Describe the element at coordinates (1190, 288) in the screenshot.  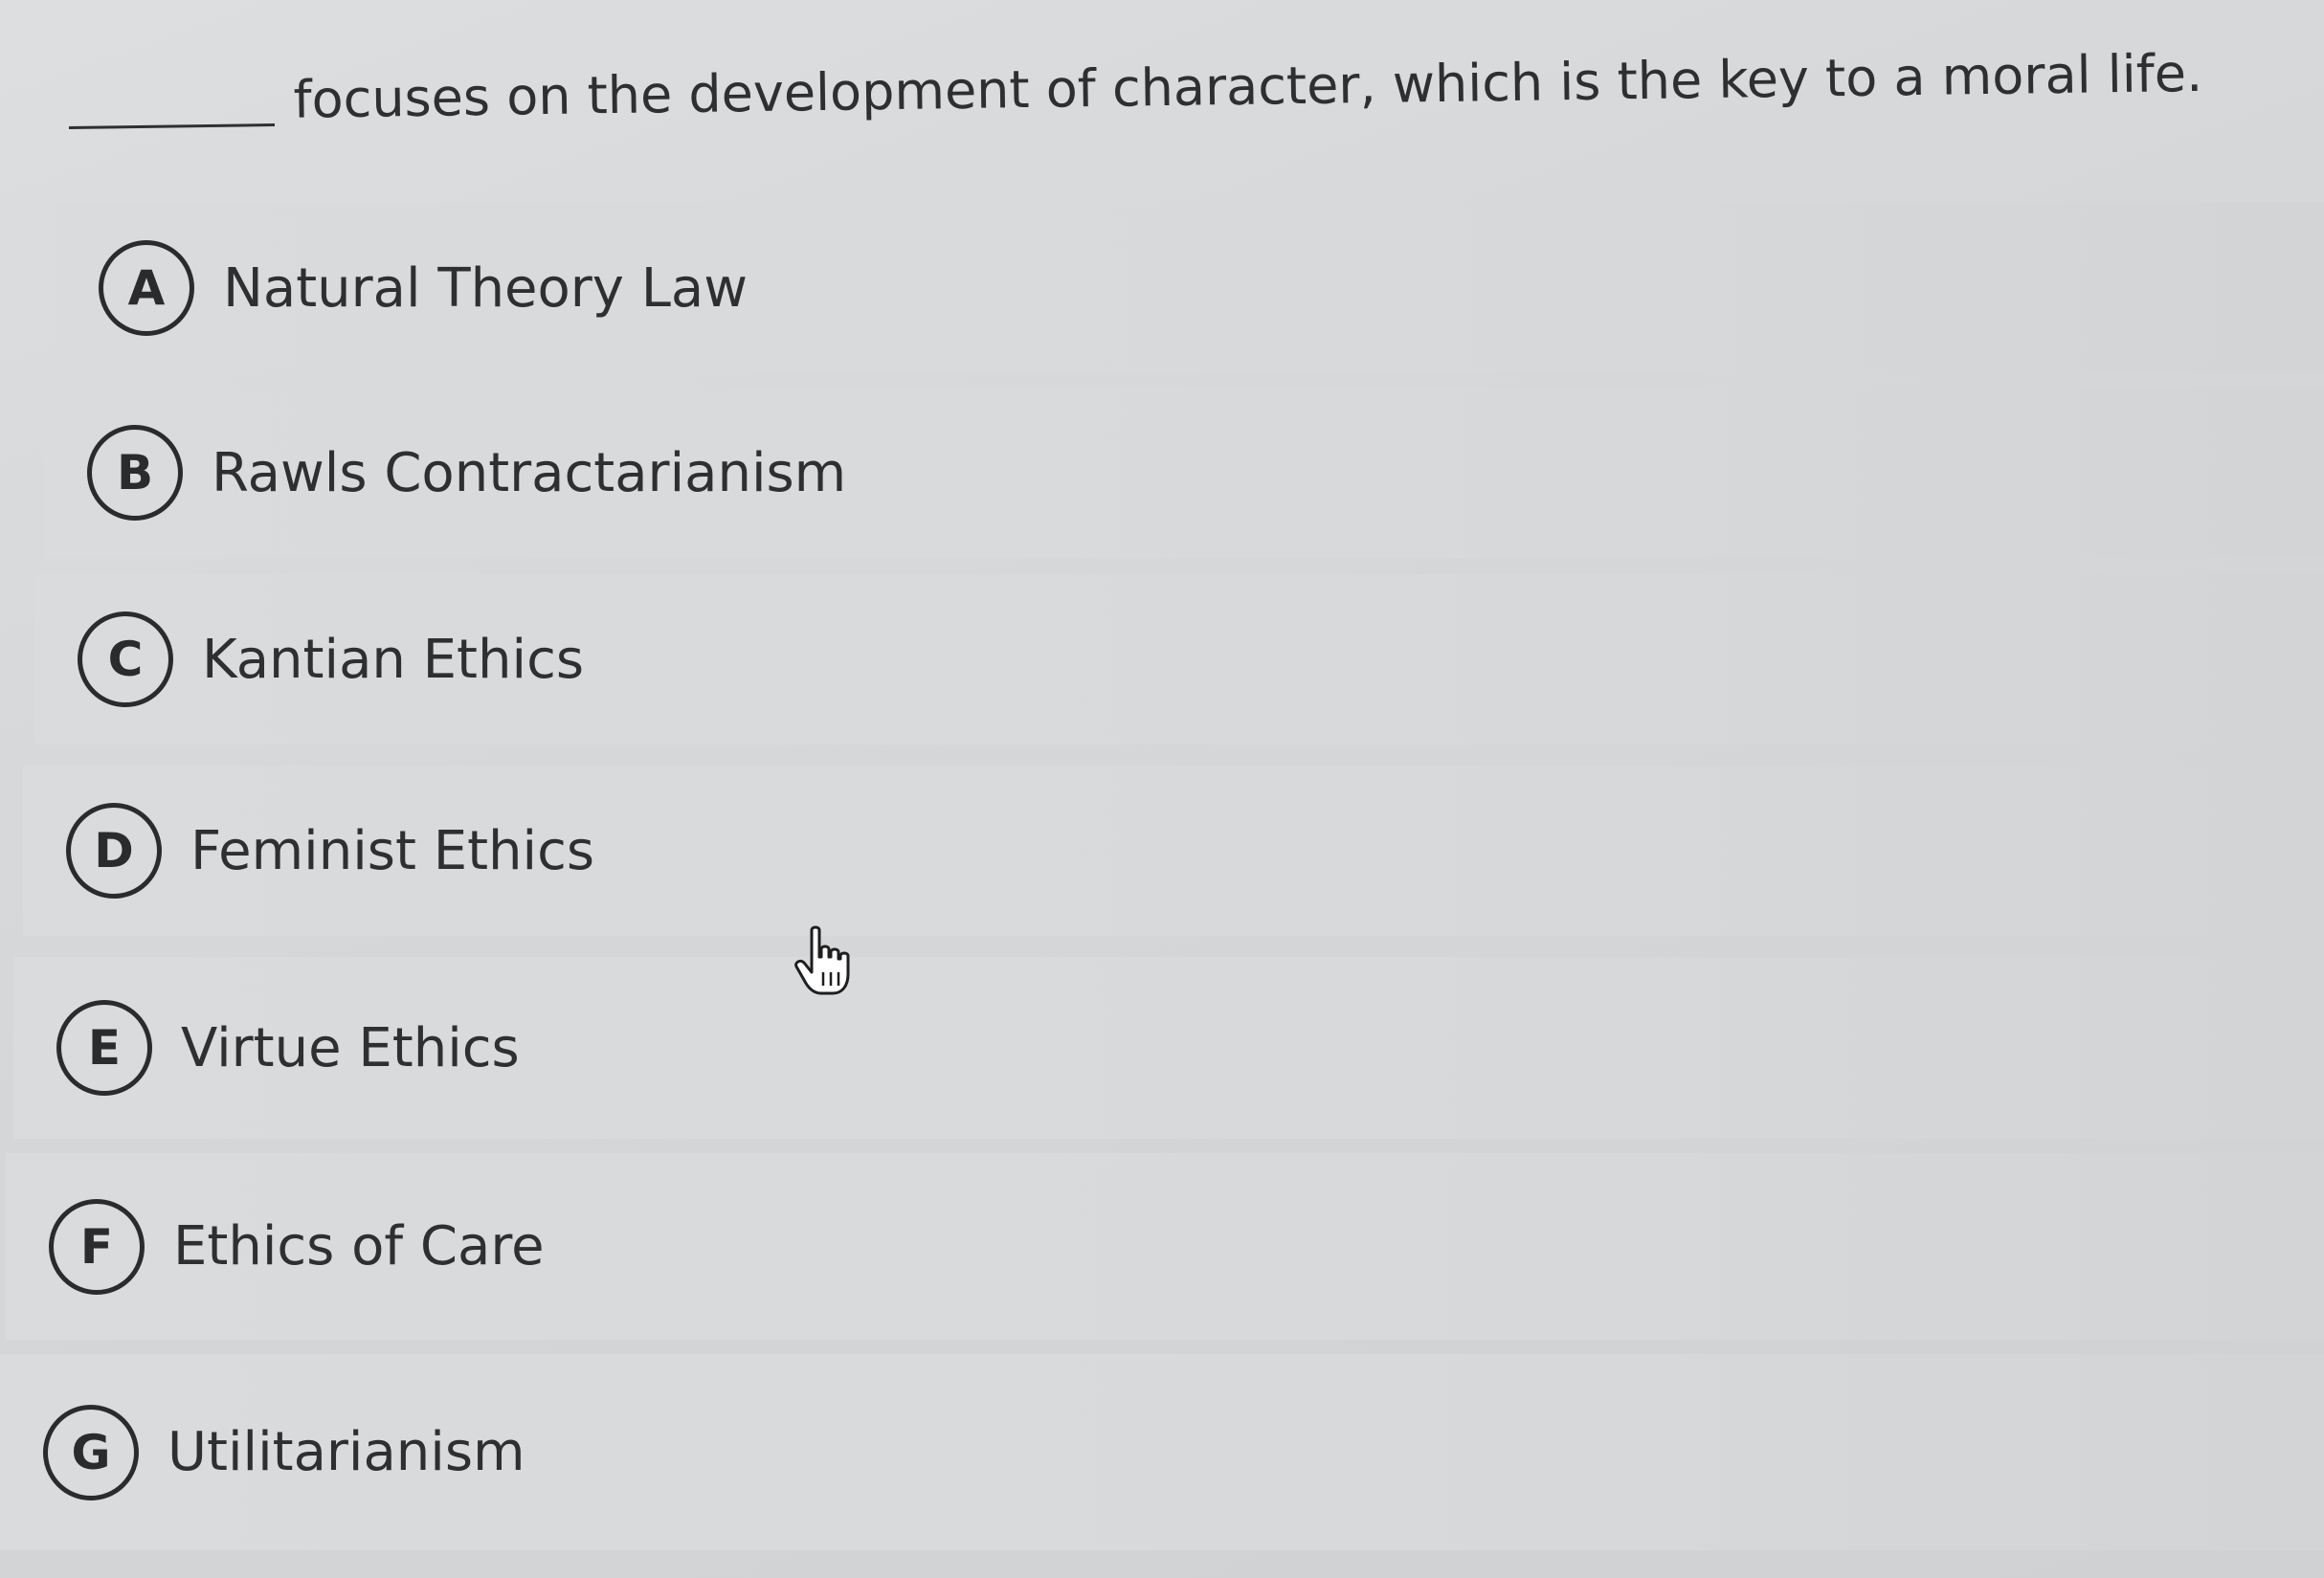
I see `option-a: A Natural Theory Law` at that location.